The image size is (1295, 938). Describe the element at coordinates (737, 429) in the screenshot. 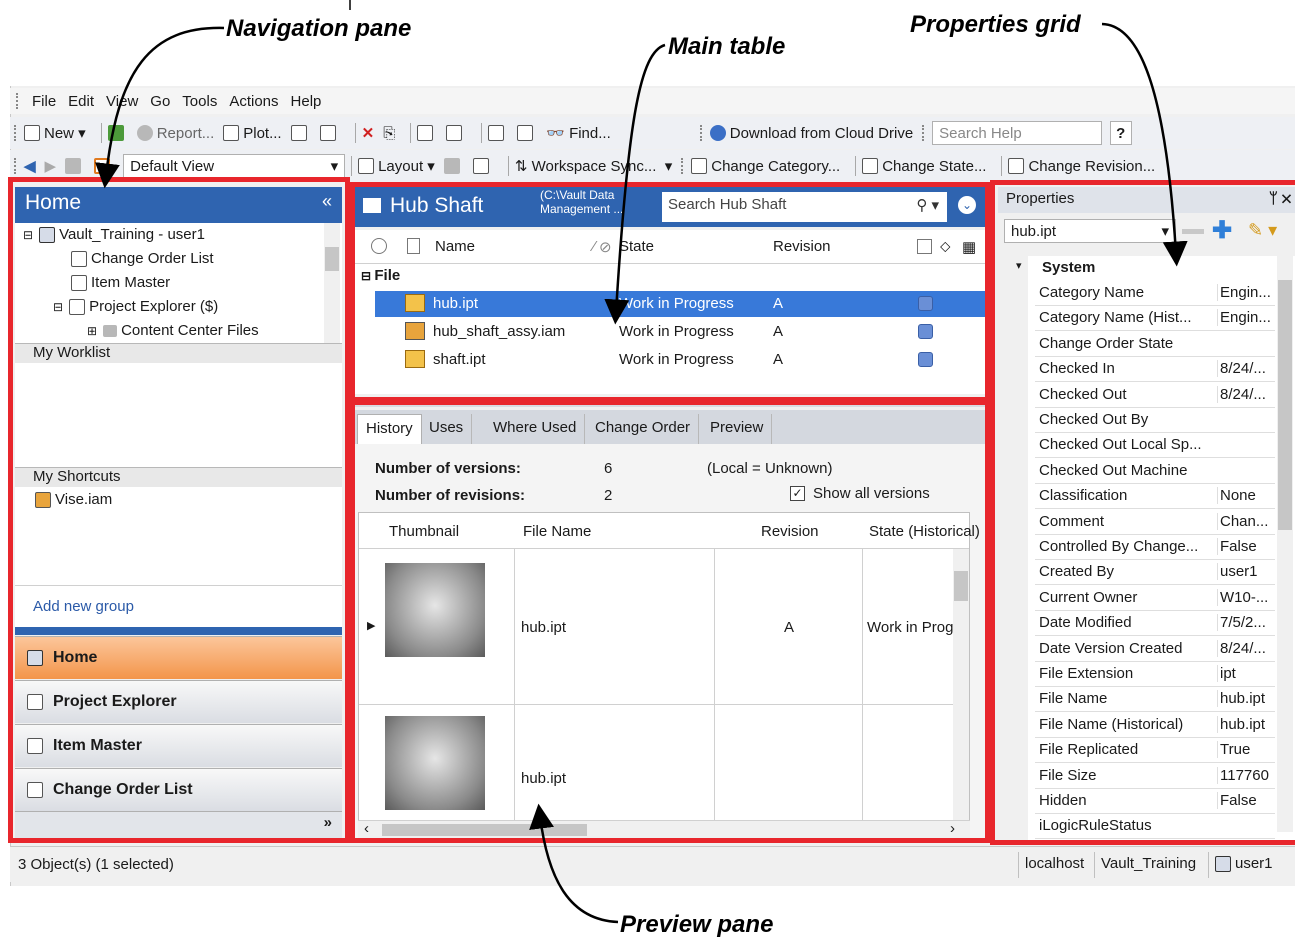

I see `tab-preview: Preview` at that location.